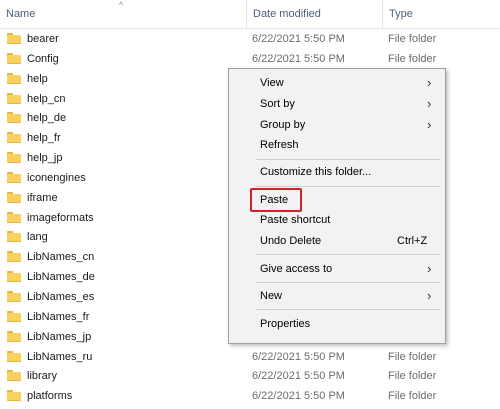  I want to click on file-name: iconengines, so click(56, 177).